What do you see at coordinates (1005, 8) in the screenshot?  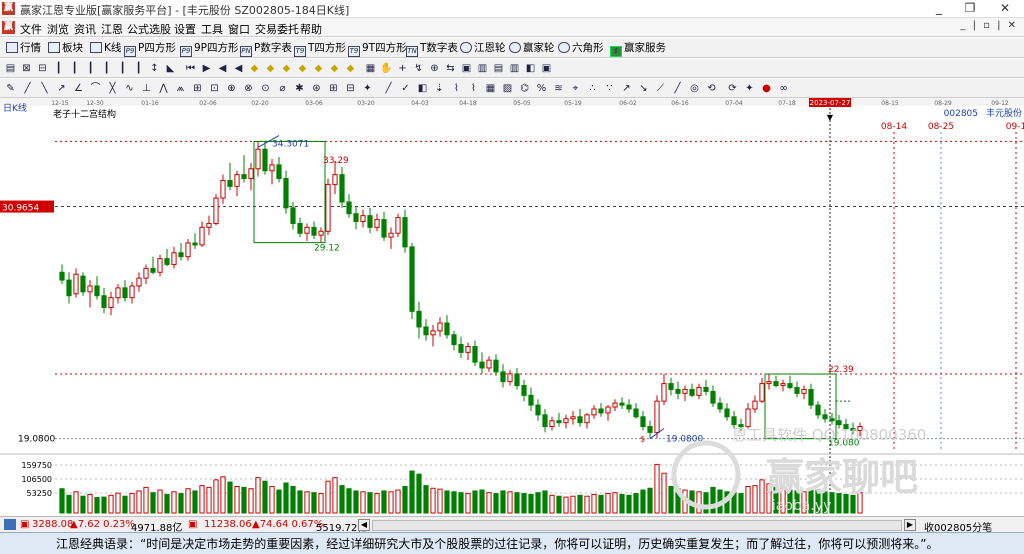 I see `close-button: ✕` at bounding box center [1005, 8].